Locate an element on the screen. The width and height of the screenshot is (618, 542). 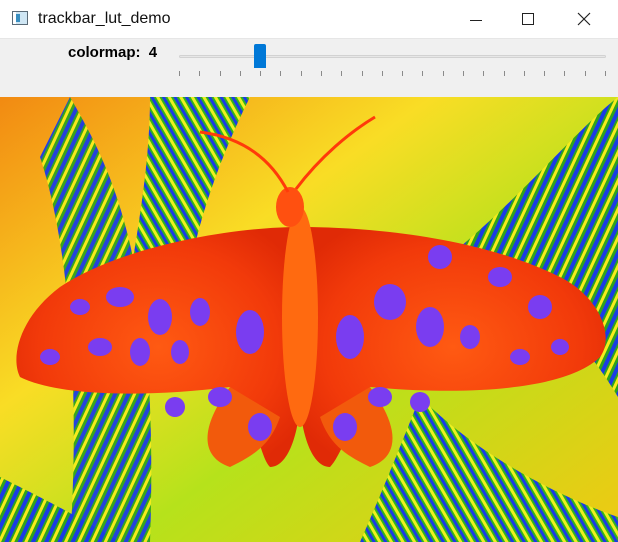
close-button is located at coordinates (584, 19).